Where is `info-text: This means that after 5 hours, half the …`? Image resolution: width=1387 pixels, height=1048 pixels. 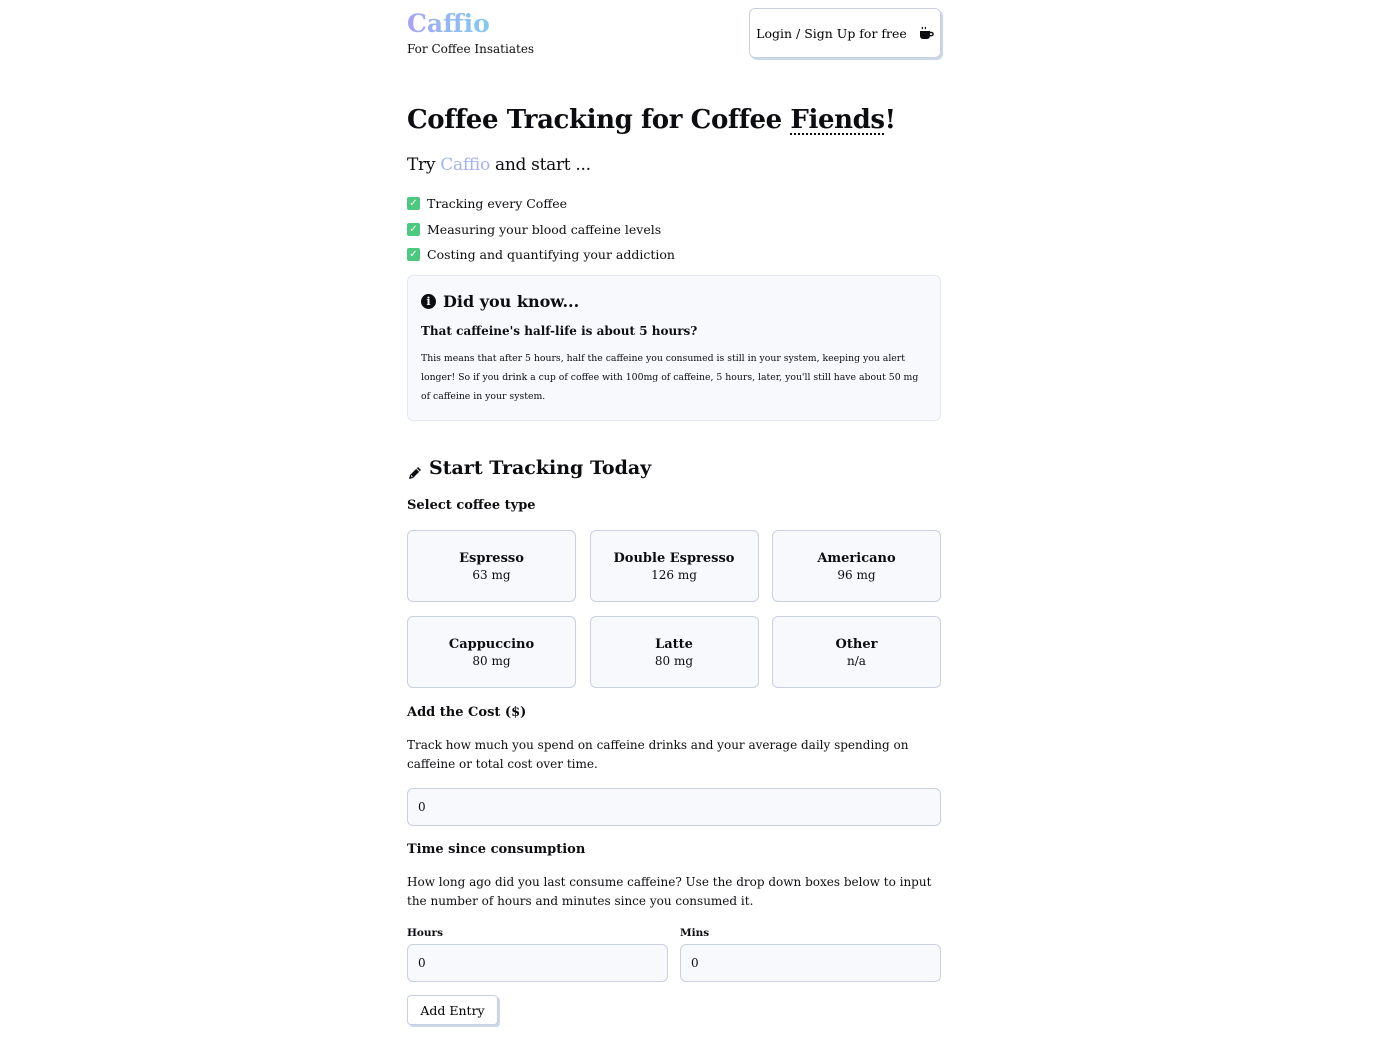 info-text: This means that after 5 hours, half the … is located at coordinates (670, 377).